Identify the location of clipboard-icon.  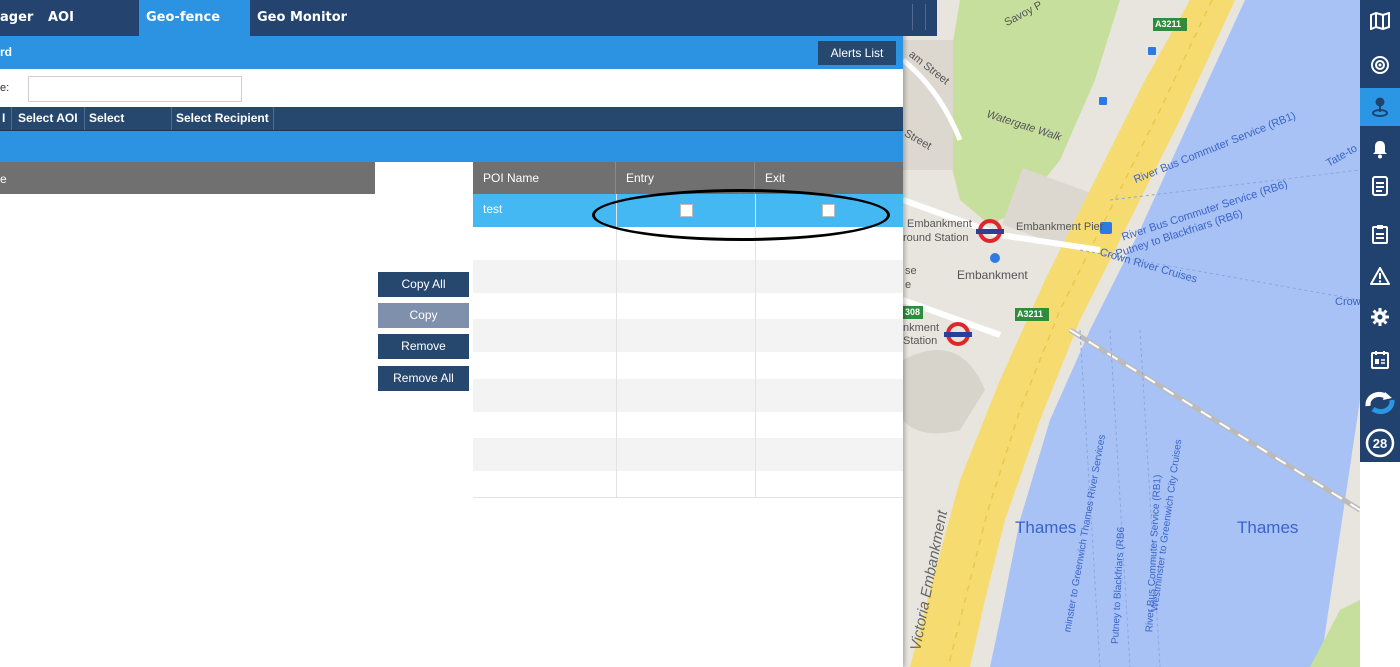
(1380, 233).